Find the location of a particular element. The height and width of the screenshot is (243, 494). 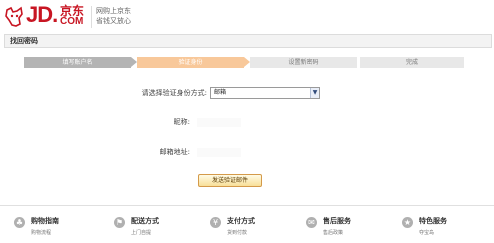

footer-divider is located at coordinates (247, 205).